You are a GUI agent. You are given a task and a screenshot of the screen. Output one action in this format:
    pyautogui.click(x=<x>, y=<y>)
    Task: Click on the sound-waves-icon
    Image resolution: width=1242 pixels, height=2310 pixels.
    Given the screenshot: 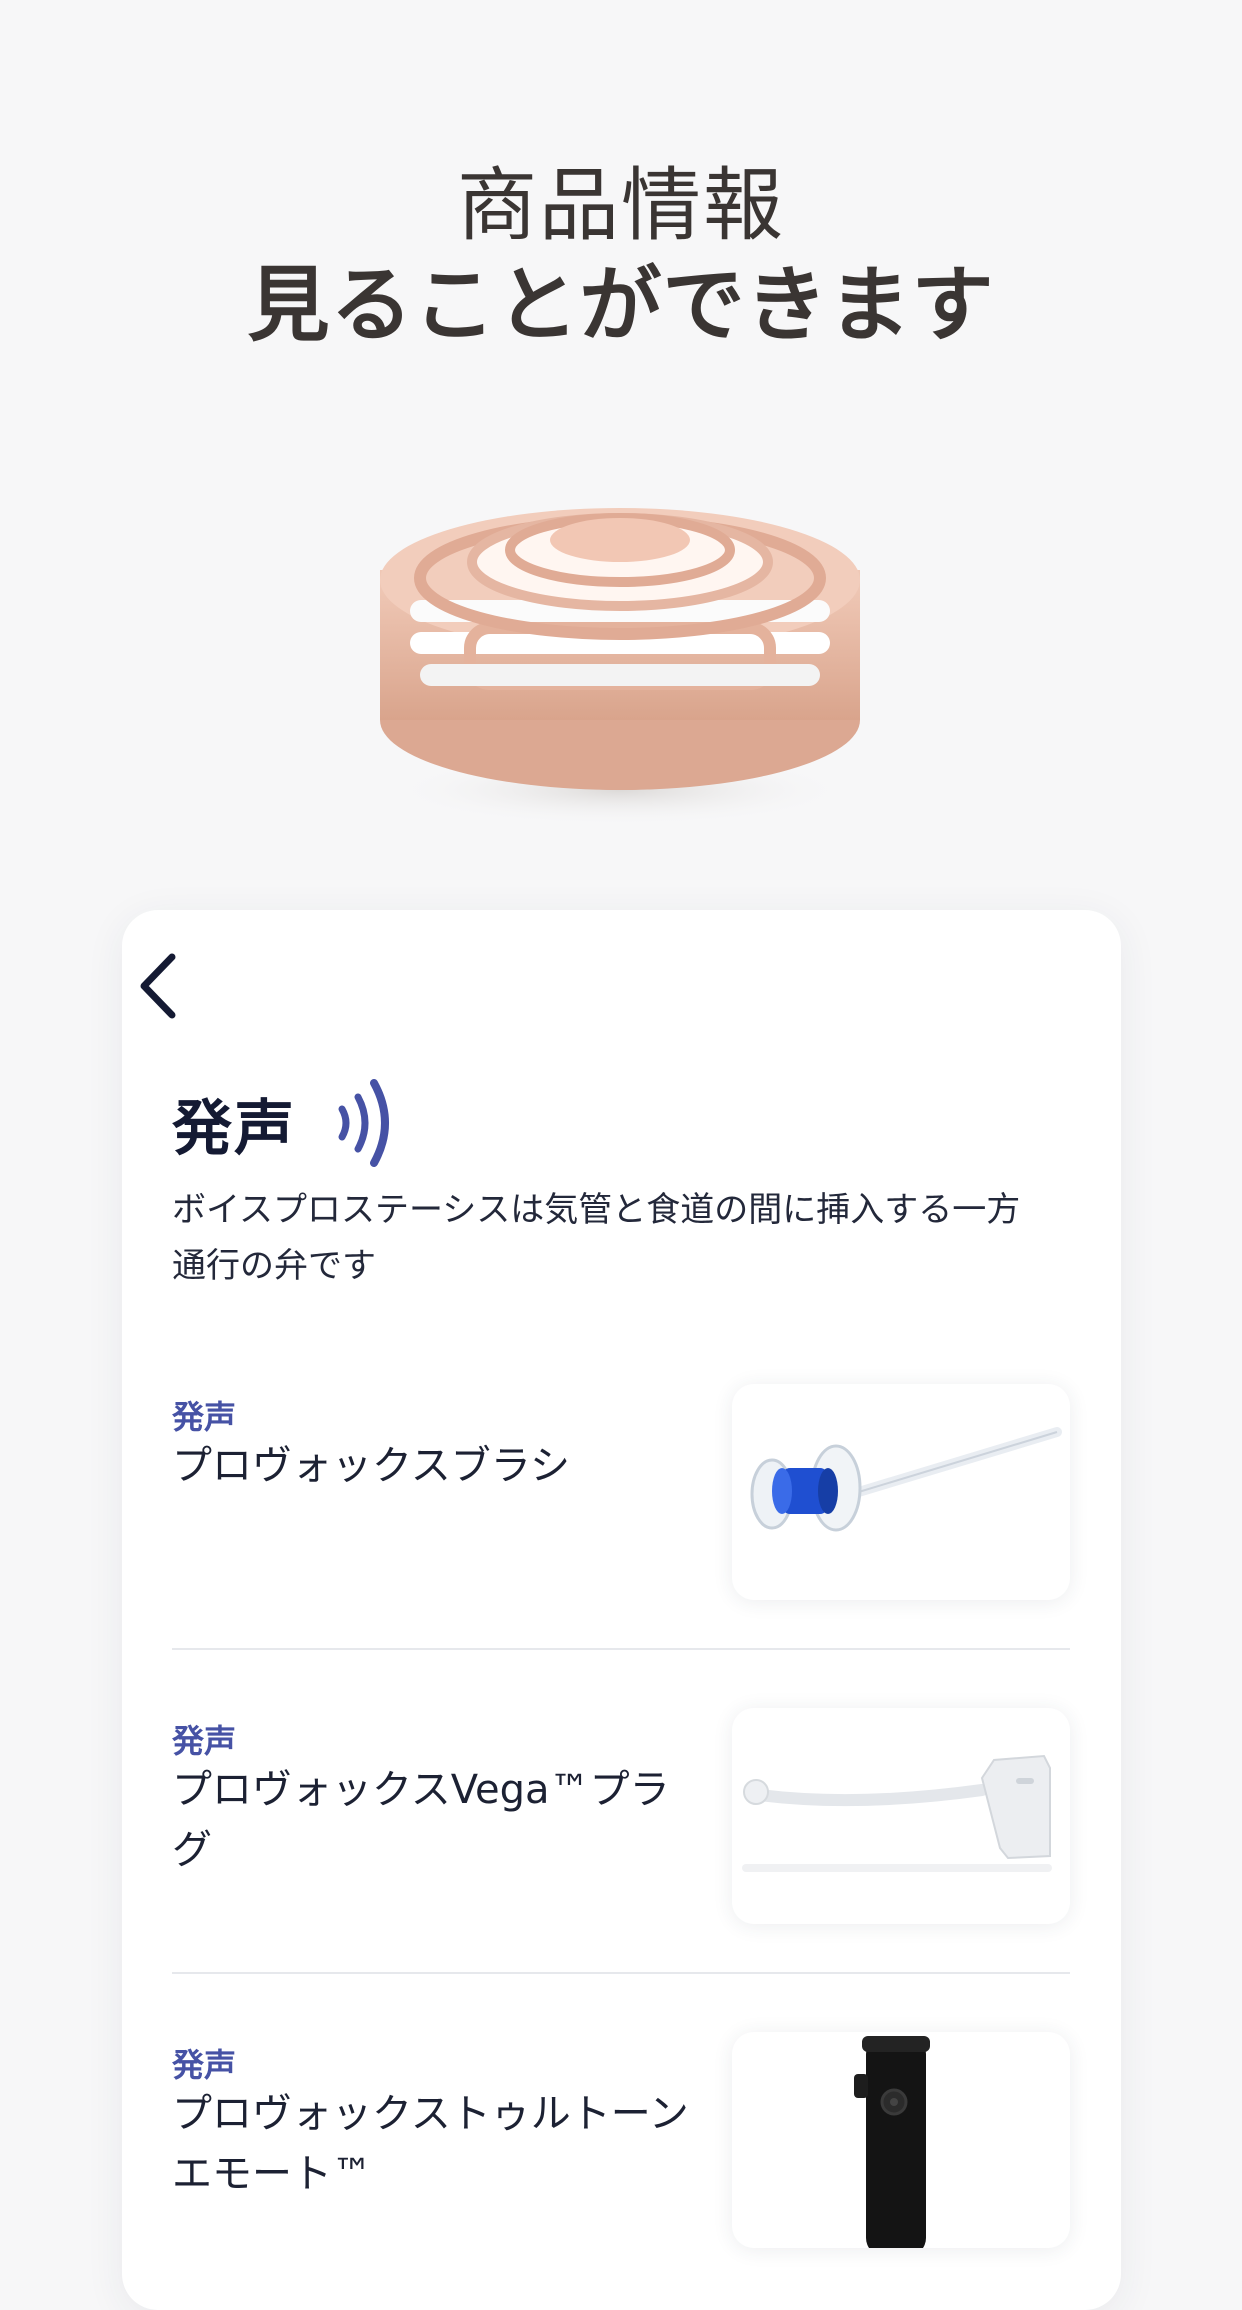 What is the action you would take?
    pyautogui.click(x=363, y=1123)
    